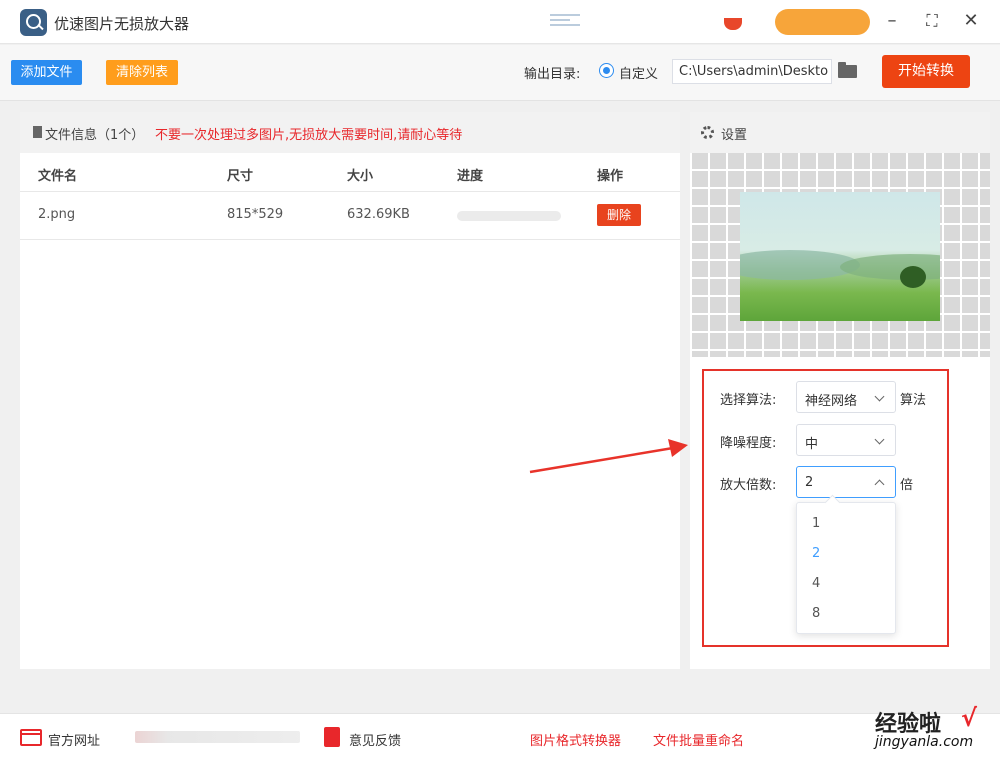 This screenshot has width=1000, height=760. I want to click on watermark-url: jingyanla.com, so click(924, 742).